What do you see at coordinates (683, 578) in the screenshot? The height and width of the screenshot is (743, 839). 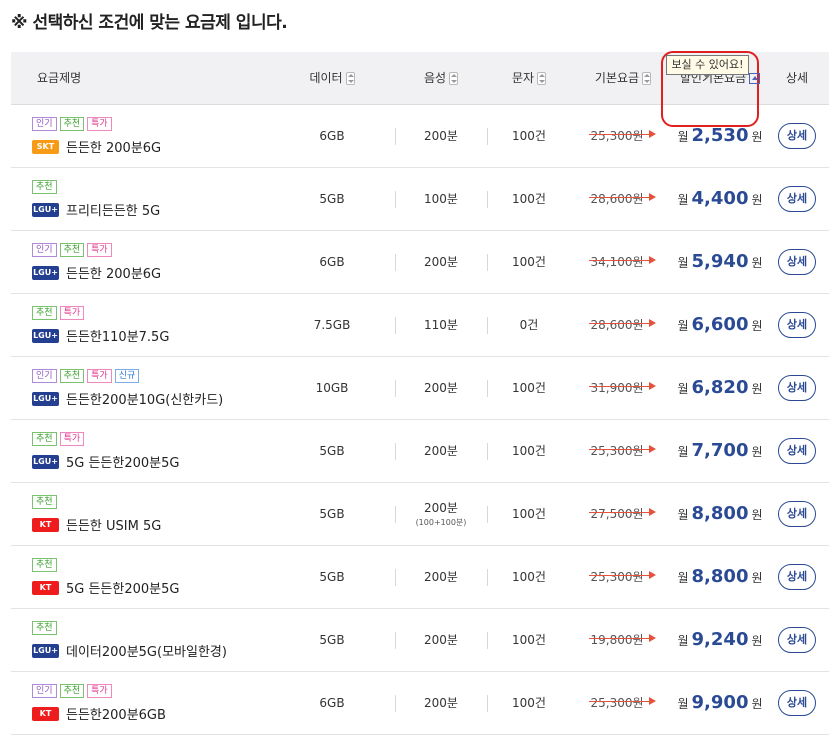 I see `month-label: 월` at bounding box center [683, 578].